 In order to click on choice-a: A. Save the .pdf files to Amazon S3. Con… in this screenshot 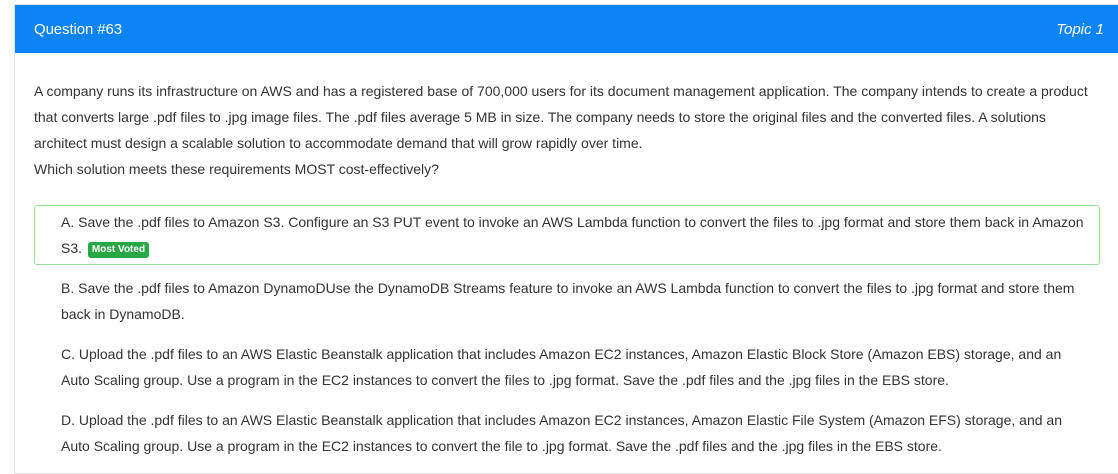, I will do `click(567, 235)`.